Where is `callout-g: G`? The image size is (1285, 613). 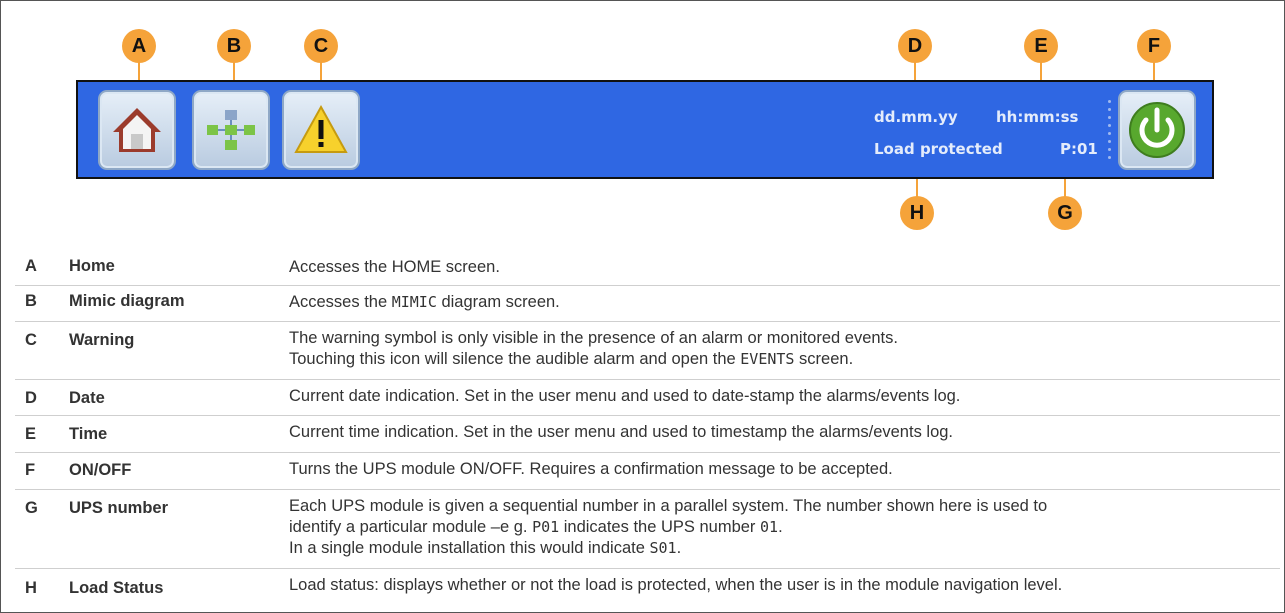 callout-g: G is located at coordinates (1065, 213).